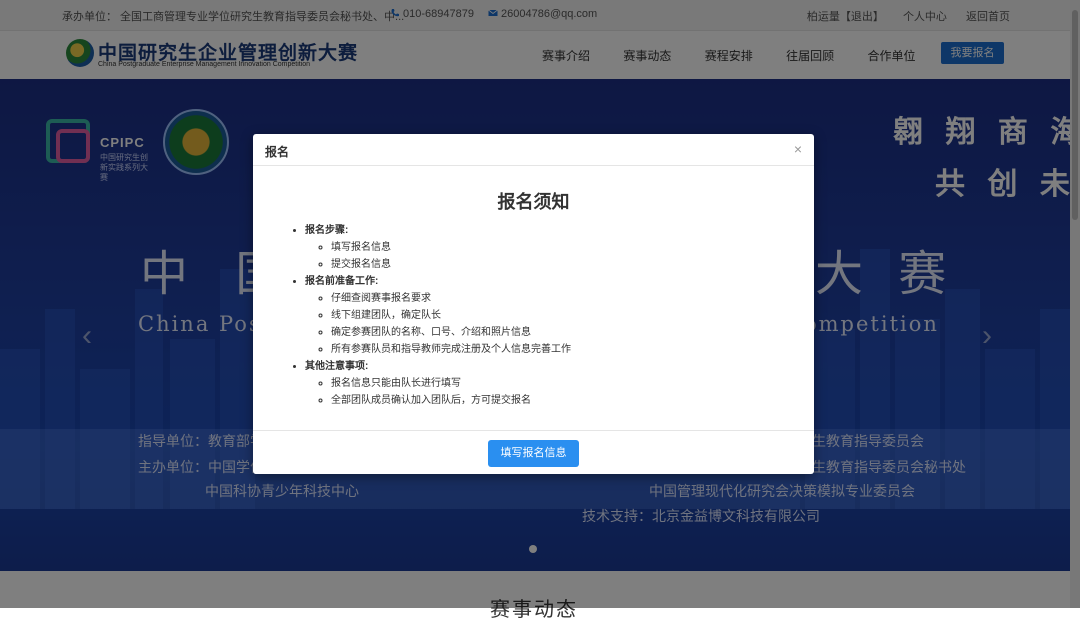 This screenshot has height=622, width=1080. What do you see at coordinates (533, 202) in the screenshot?
I see `notice-heading: 报名须知` at bounding box center [533, 202].